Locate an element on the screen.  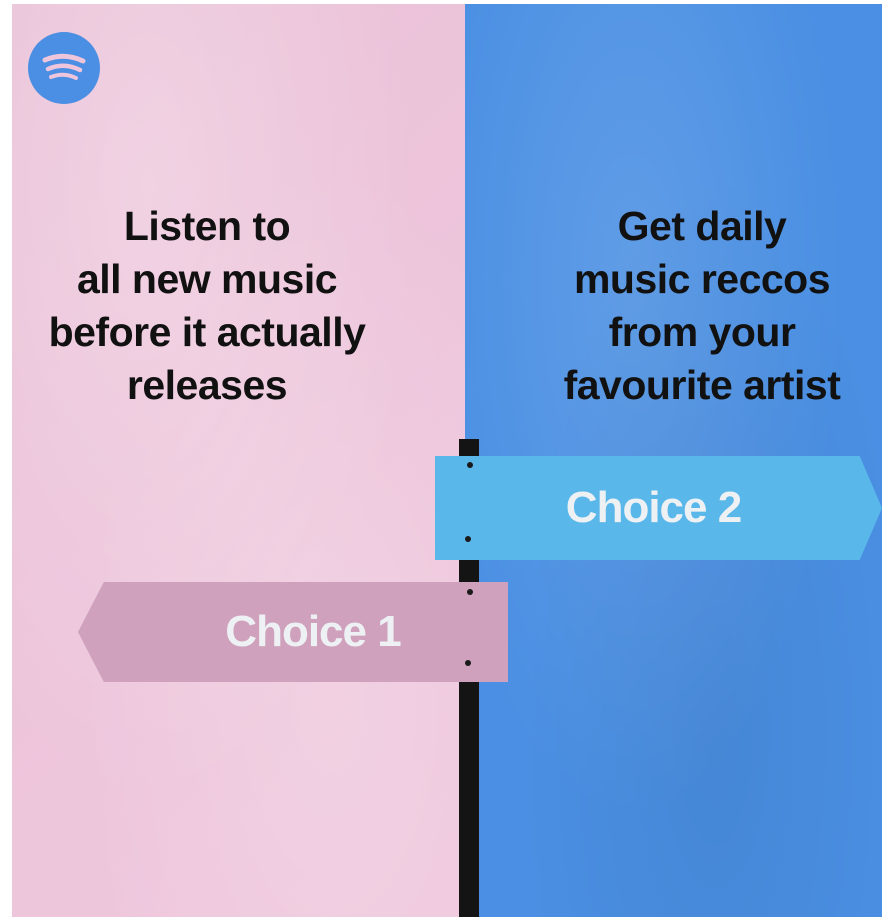
choice-1-sign: Choice 1 is located at coordinates (293, 632).